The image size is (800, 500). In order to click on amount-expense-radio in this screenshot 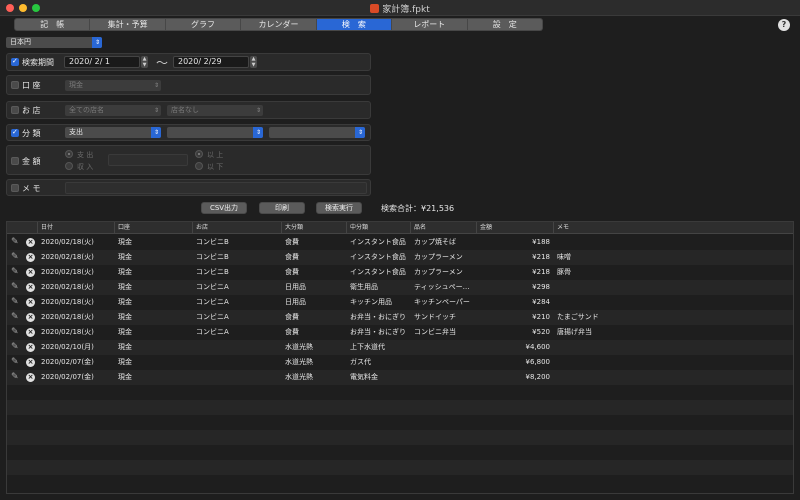, I will do `click(69, 154)`.